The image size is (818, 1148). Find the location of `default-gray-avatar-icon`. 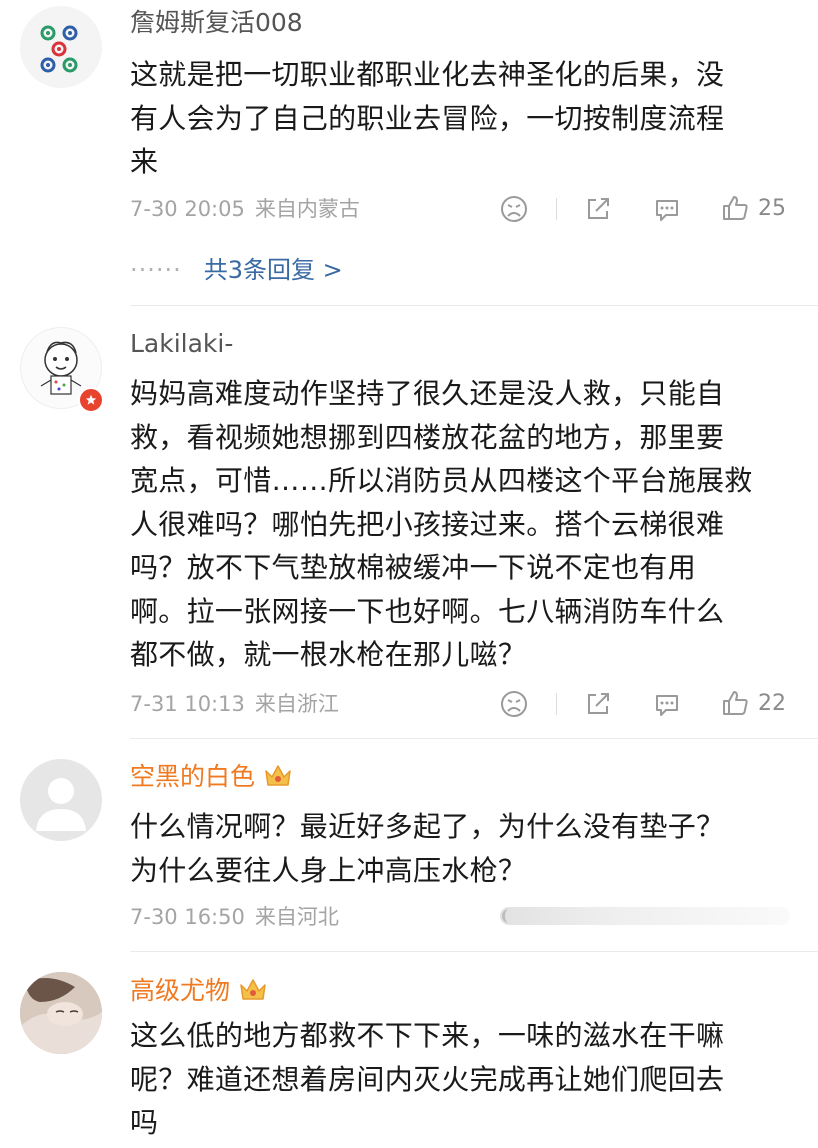

default-gray-avatar-icon is located at coordinates (61, 804).